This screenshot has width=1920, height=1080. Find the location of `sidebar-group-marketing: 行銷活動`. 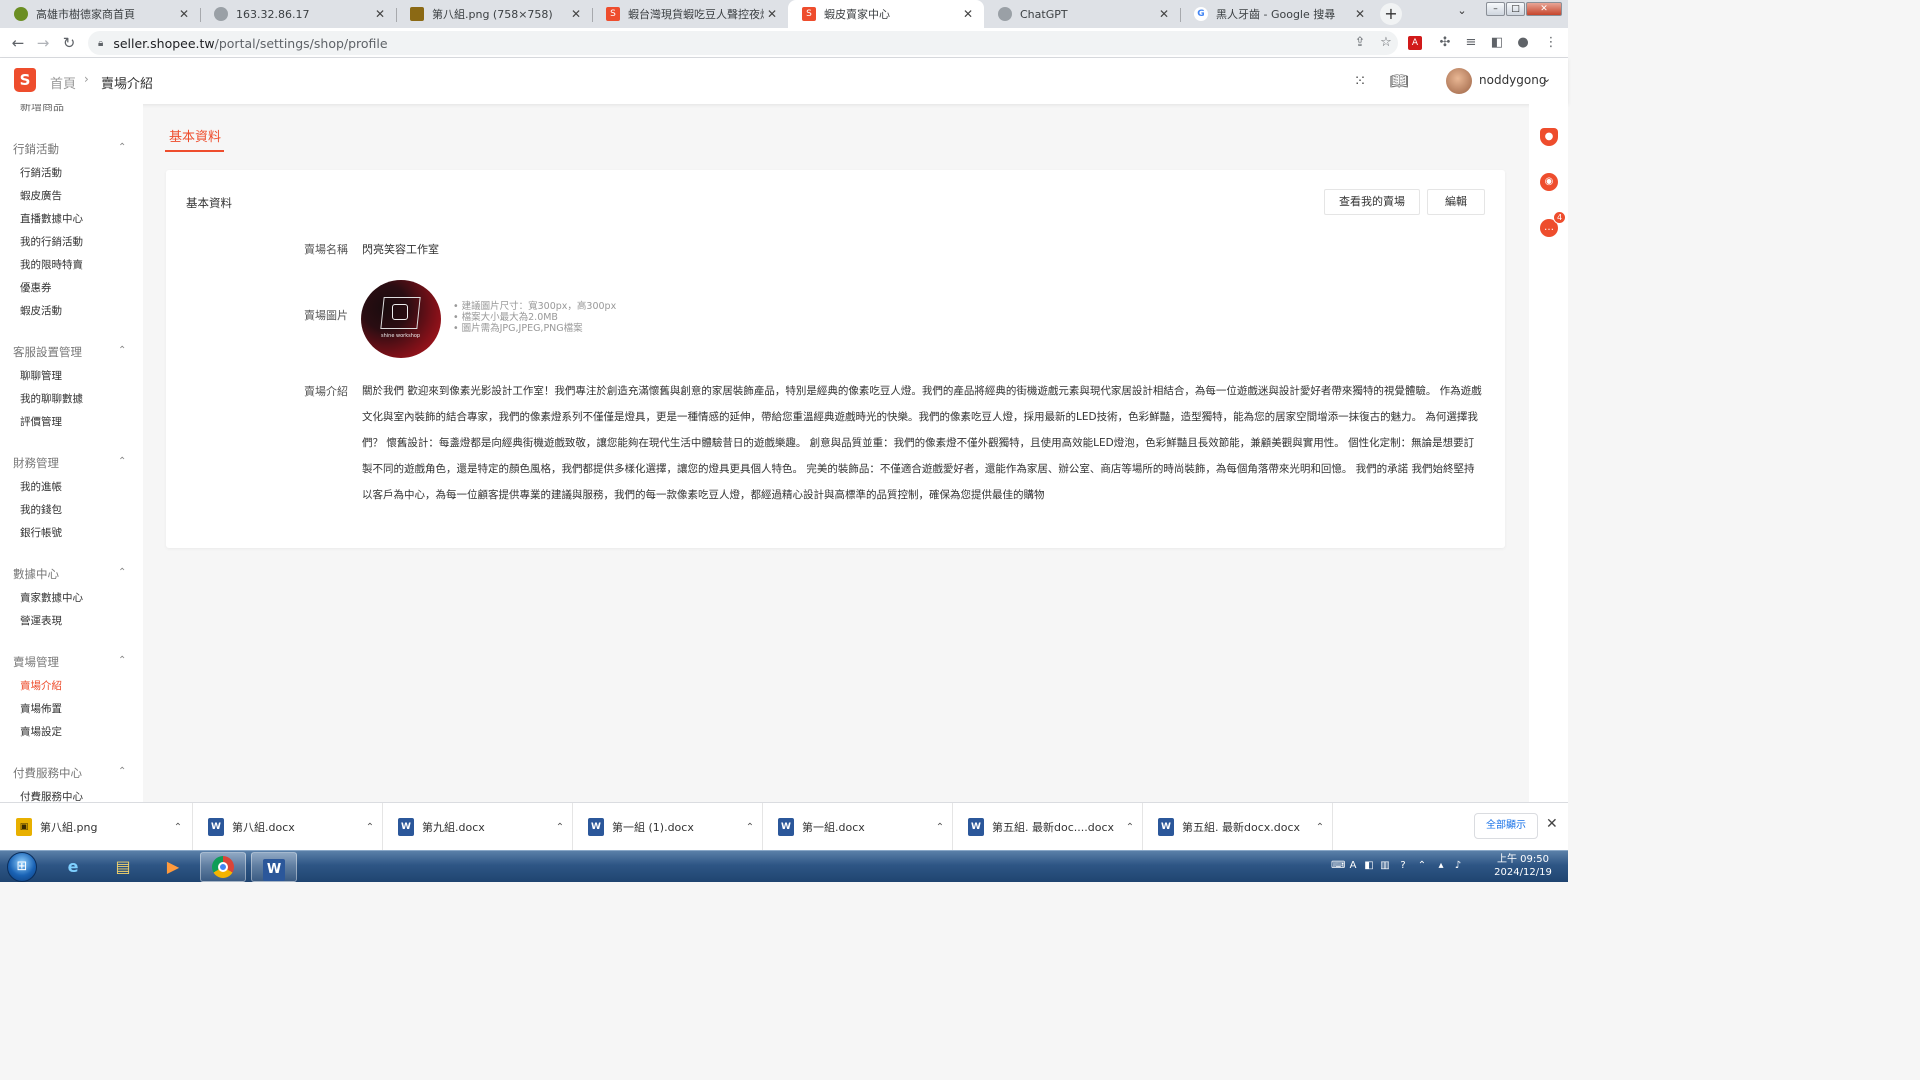

sidebar-group-marketing: 行銷活動 is located at coordinates (36, 149).